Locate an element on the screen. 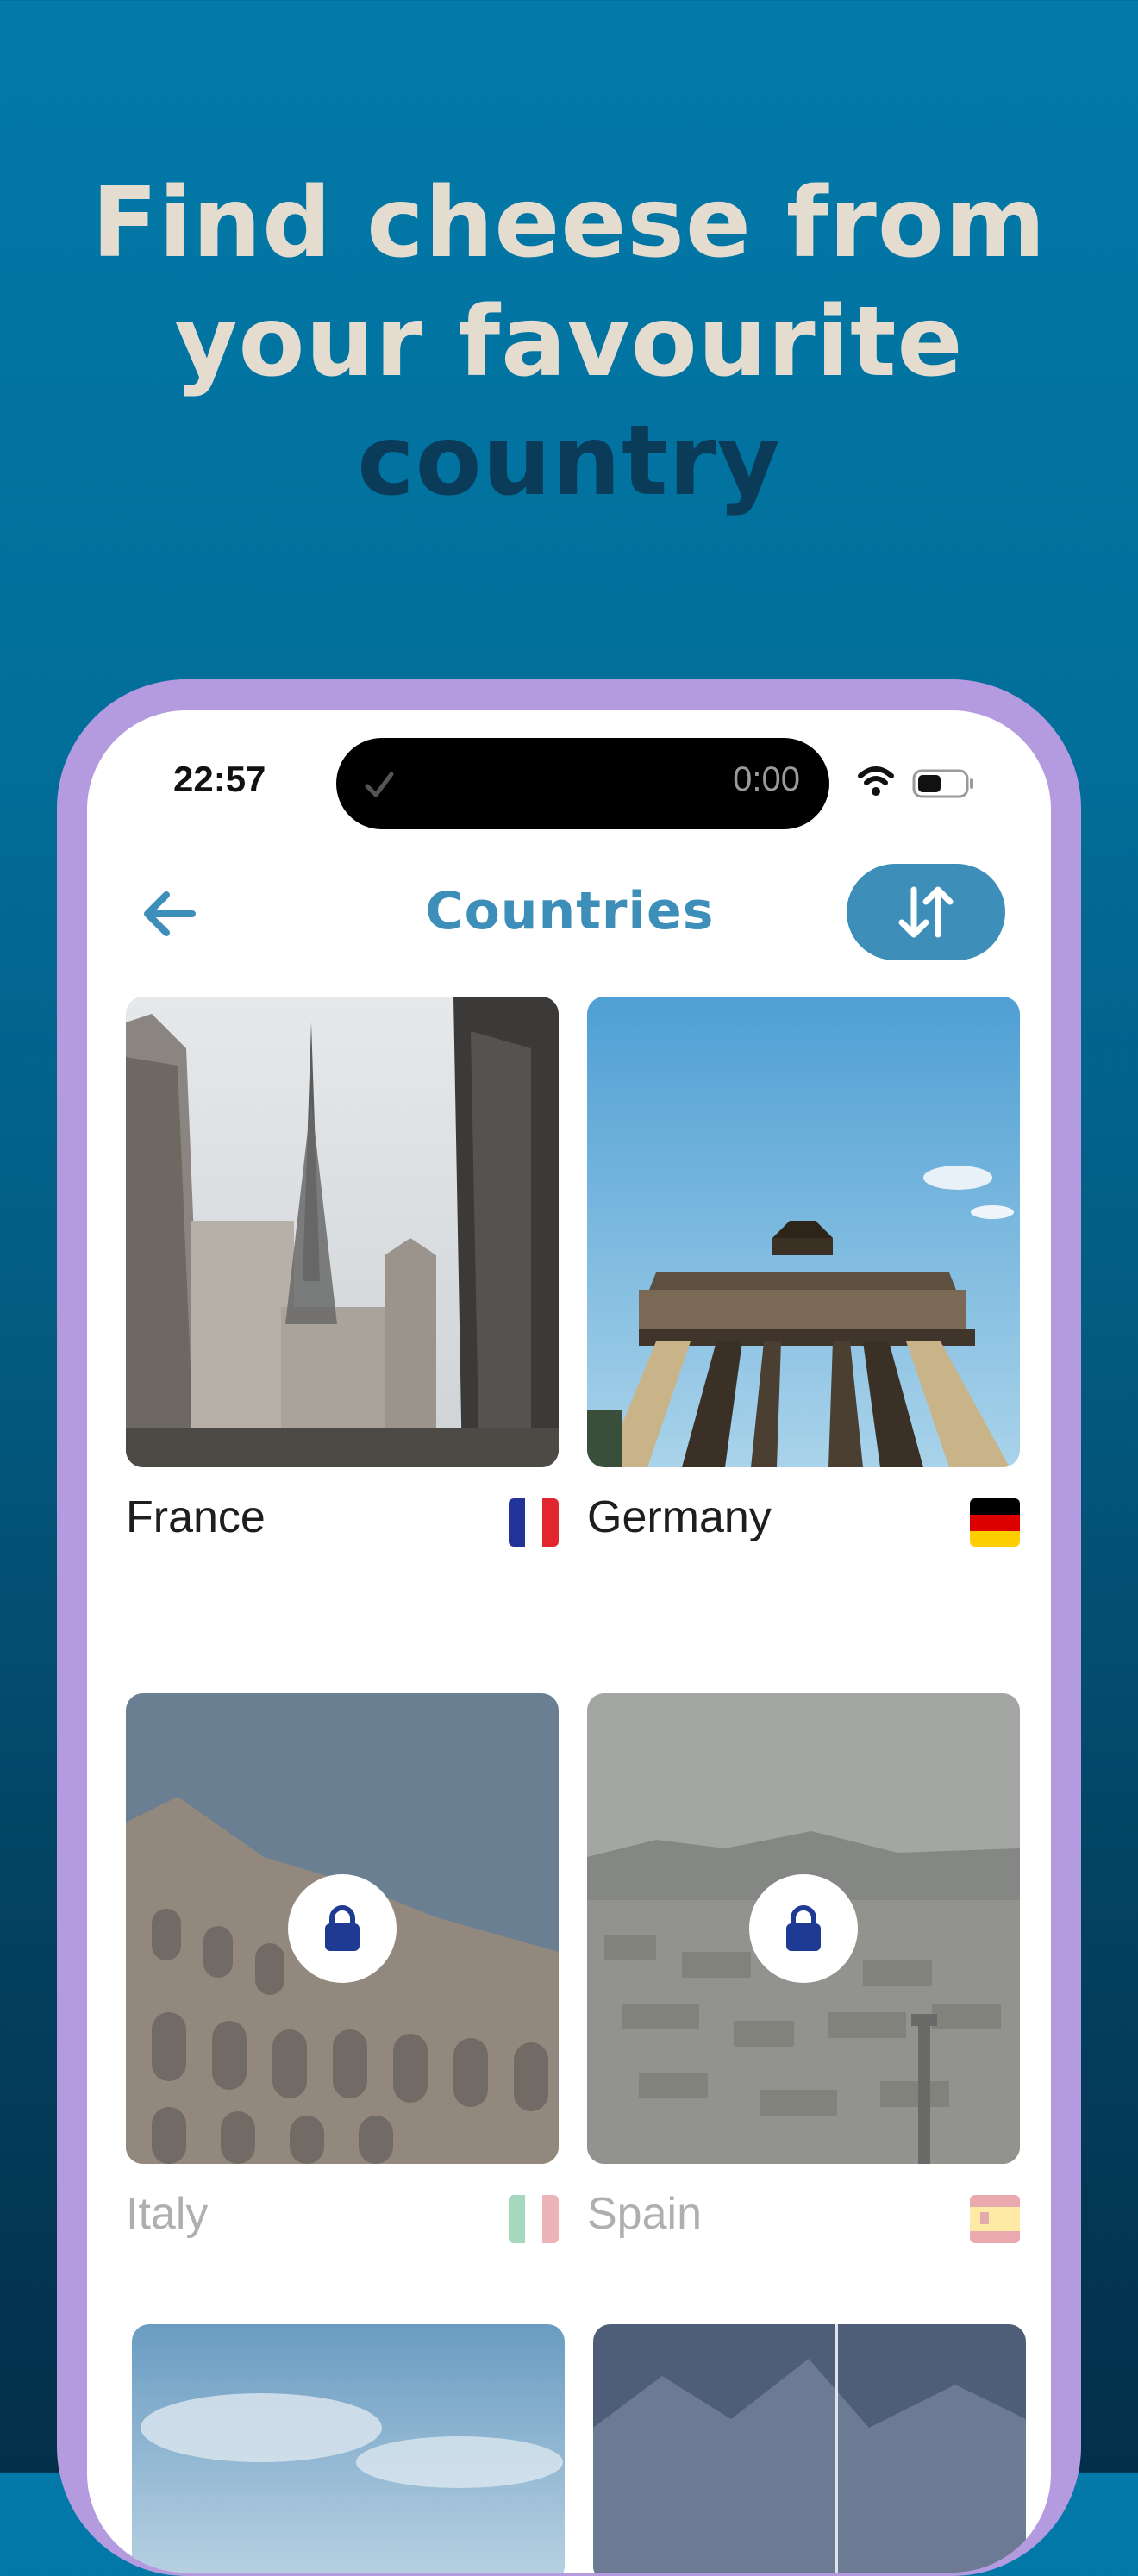 This screenshot has width=1138, height=2576. country-photo-france is located at coordinates (342, 1232).